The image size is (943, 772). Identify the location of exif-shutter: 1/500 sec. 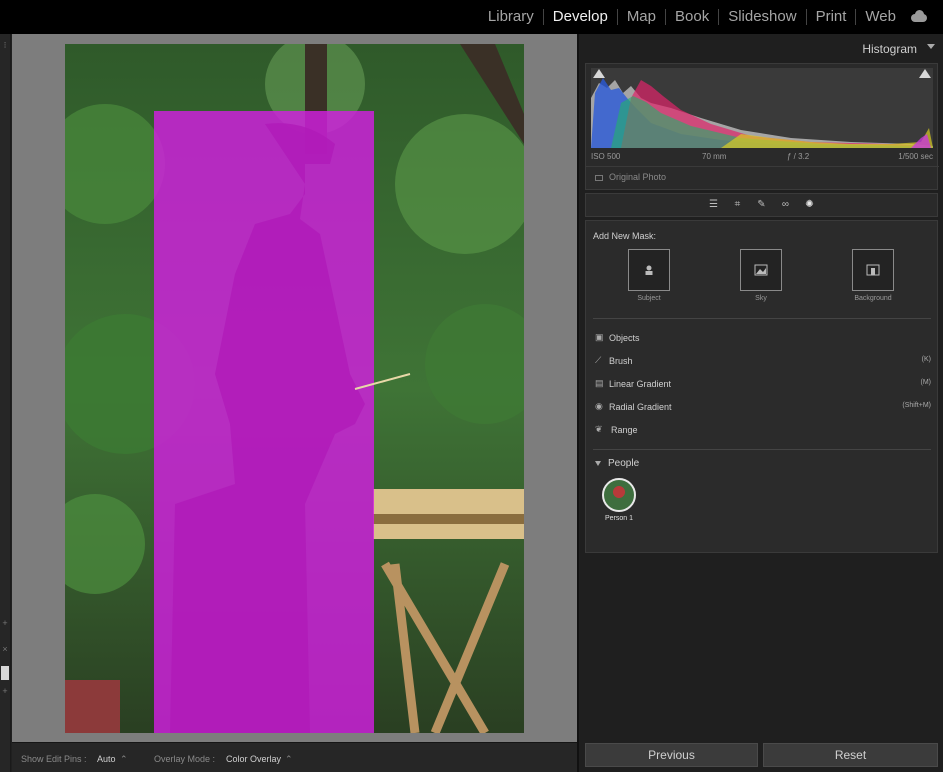
(915, 156).